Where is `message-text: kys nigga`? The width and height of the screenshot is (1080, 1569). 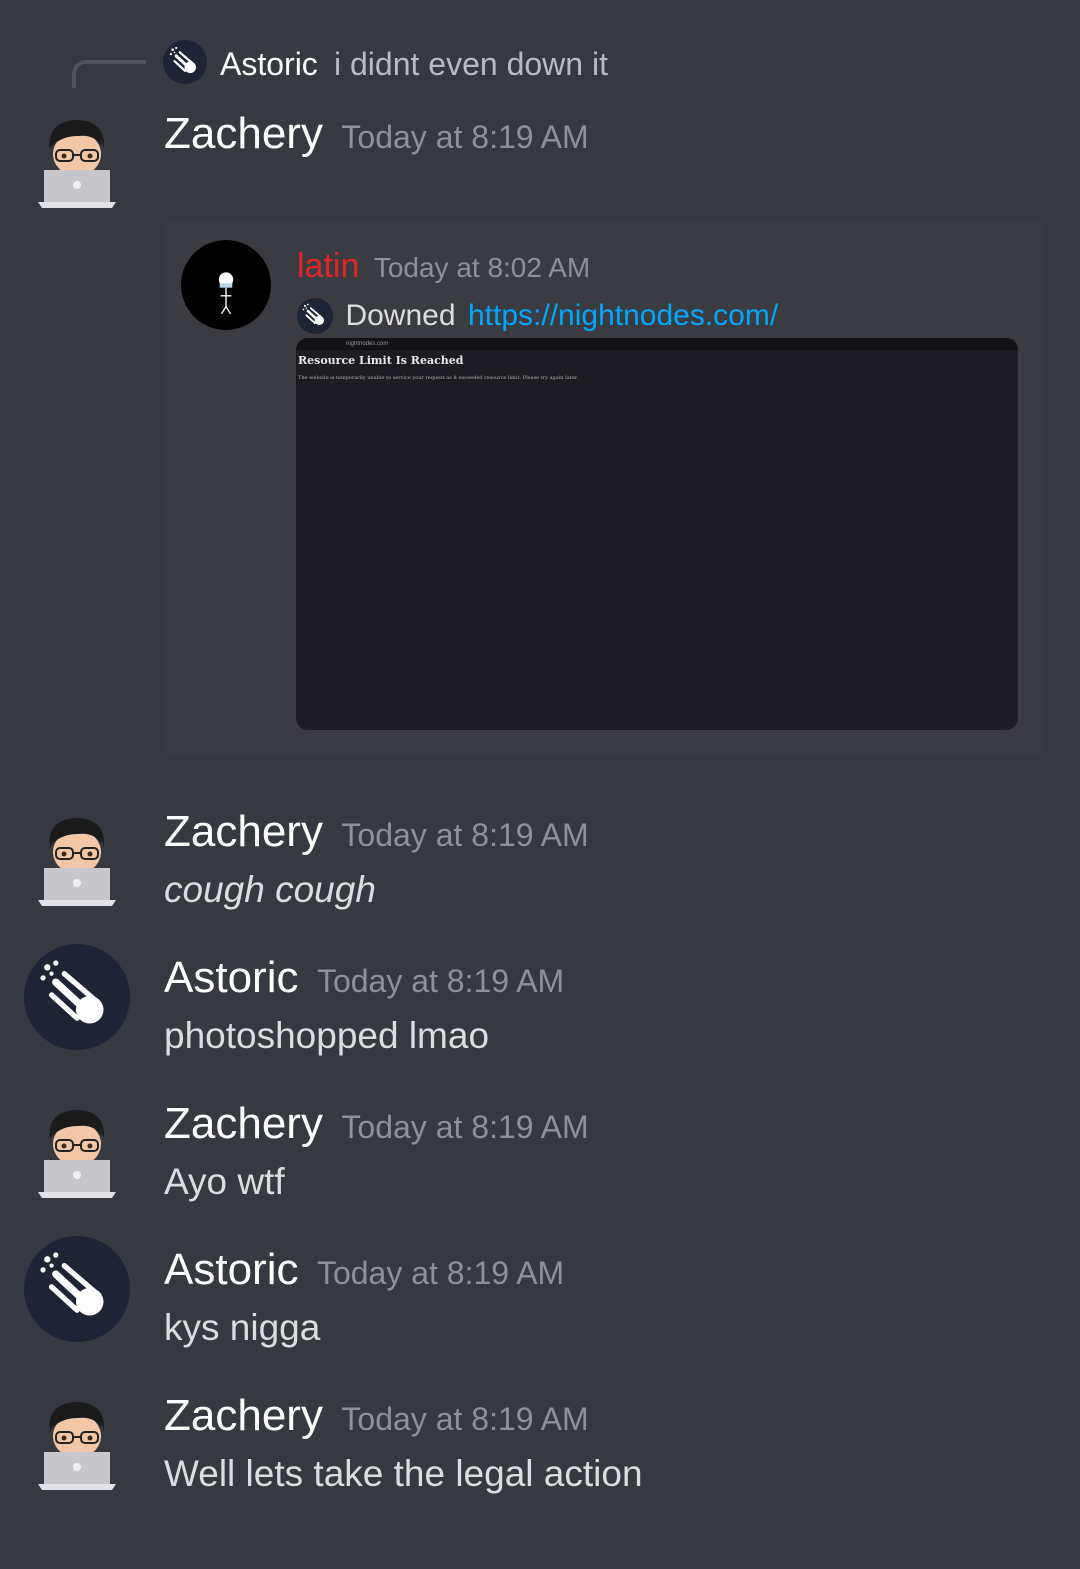
message-text: kys nigga is located at coordinates (242, 1327).